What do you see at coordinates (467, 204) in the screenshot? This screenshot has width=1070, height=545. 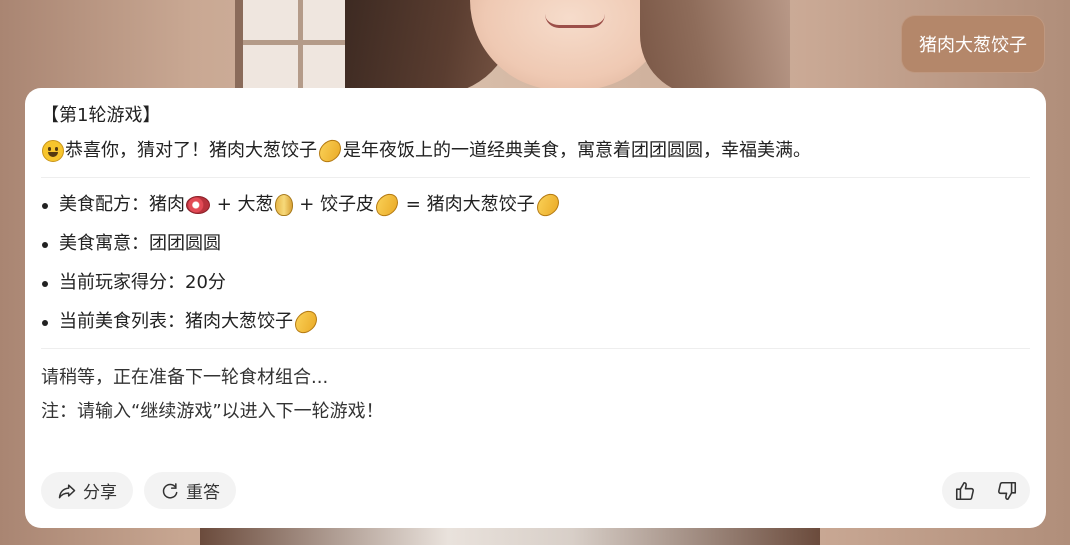 I see `recipe-result: = 猪肉大葱饺子` at bounding box center [467, 204].